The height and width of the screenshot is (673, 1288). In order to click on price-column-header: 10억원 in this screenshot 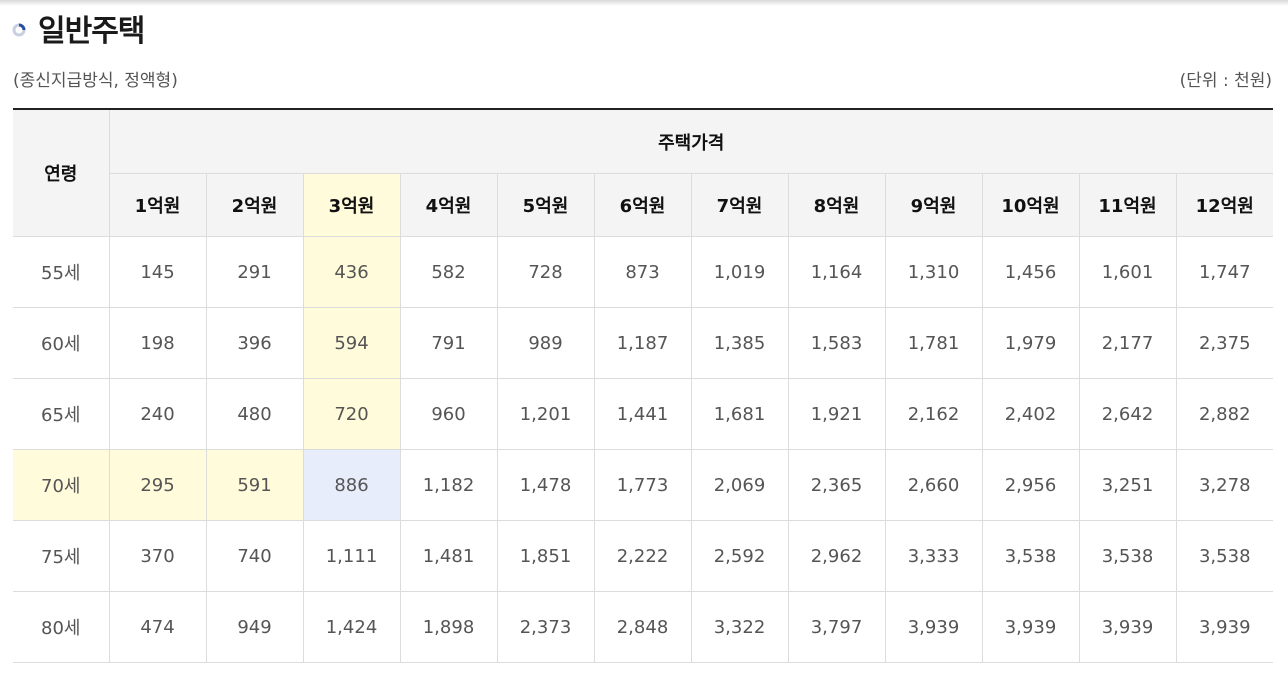, I will do `click(1030, 205)`.